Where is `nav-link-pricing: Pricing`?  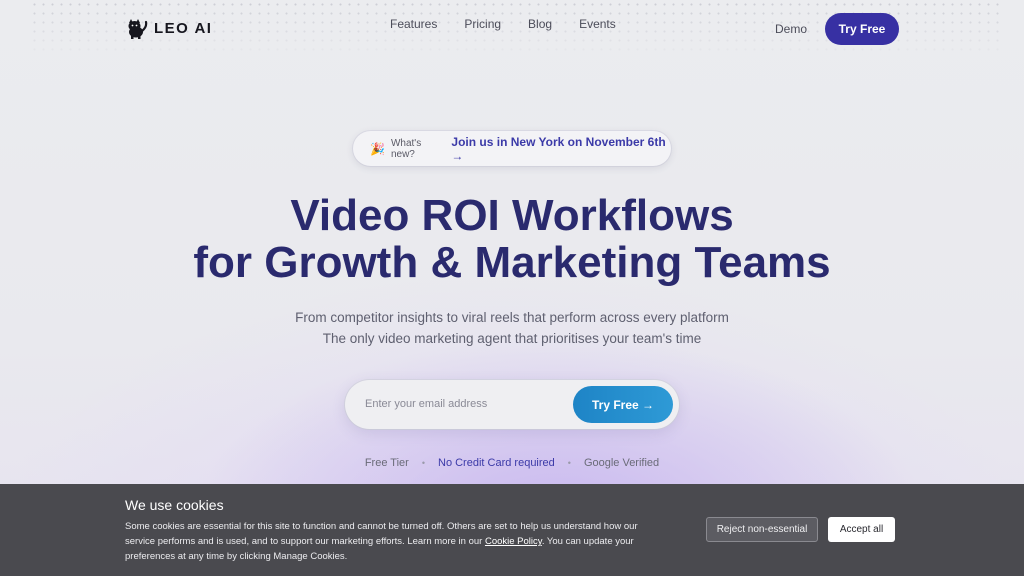
nav-link-pricing: Pricing is located at coordinates (482, 24).